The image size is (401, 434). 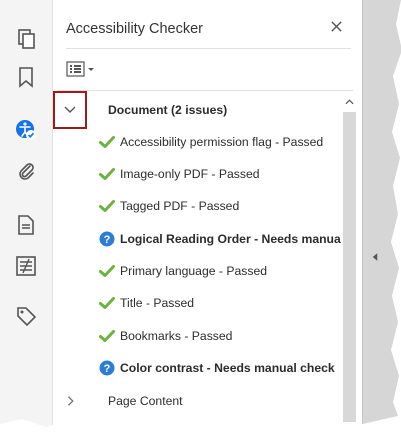 I want to click on tree-label: Color contrast - Needs manual check, so click(x=227, y=368).